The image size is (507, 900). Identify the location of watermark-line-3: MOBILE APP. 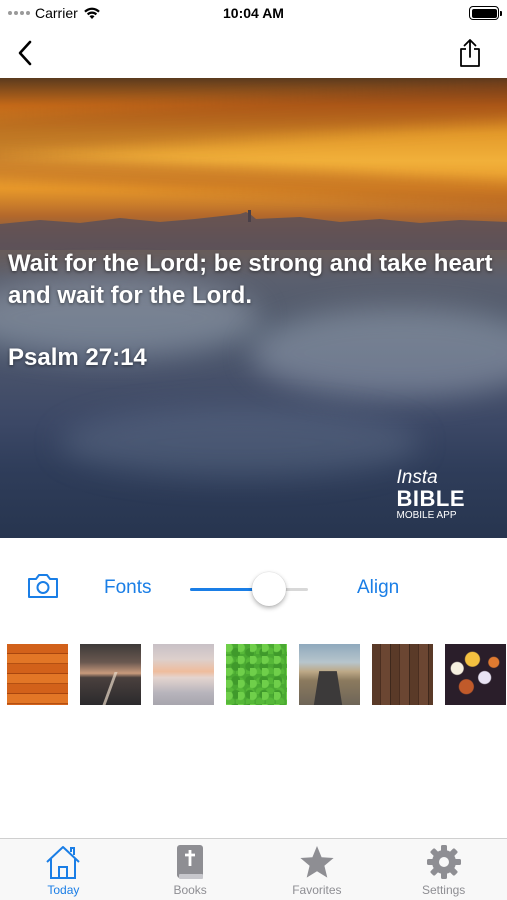
(426, 515).